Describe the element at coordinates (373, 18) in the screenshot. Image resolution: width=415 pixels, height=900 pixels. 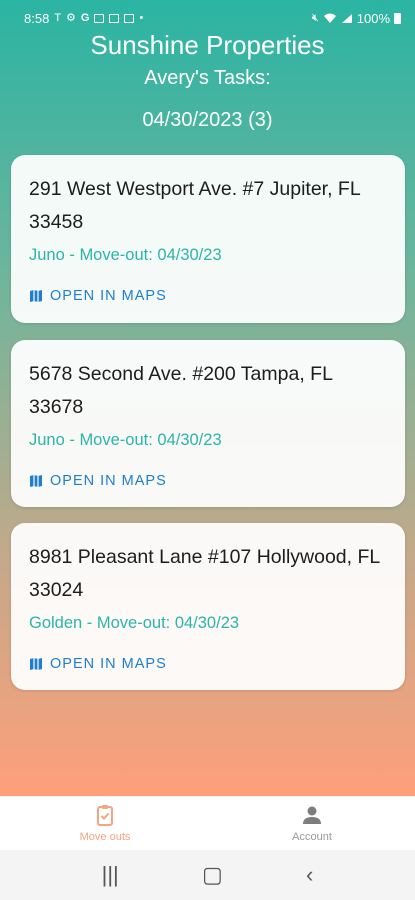
I see `battery-percent: 100%` at that location.